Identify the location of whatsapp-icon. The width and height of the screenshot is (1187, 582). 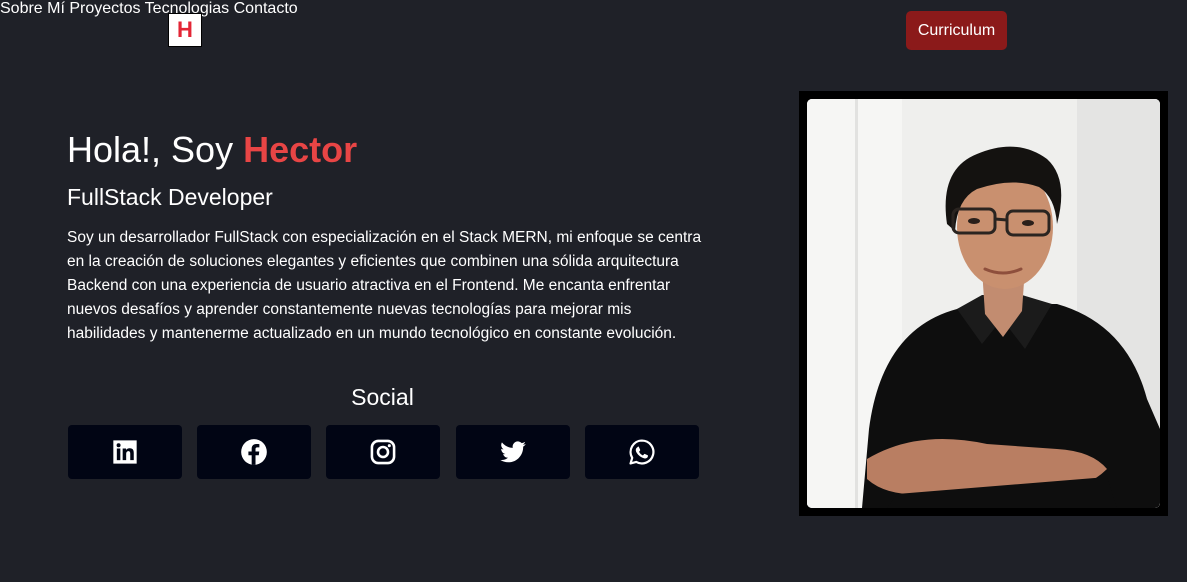
(642, 452).